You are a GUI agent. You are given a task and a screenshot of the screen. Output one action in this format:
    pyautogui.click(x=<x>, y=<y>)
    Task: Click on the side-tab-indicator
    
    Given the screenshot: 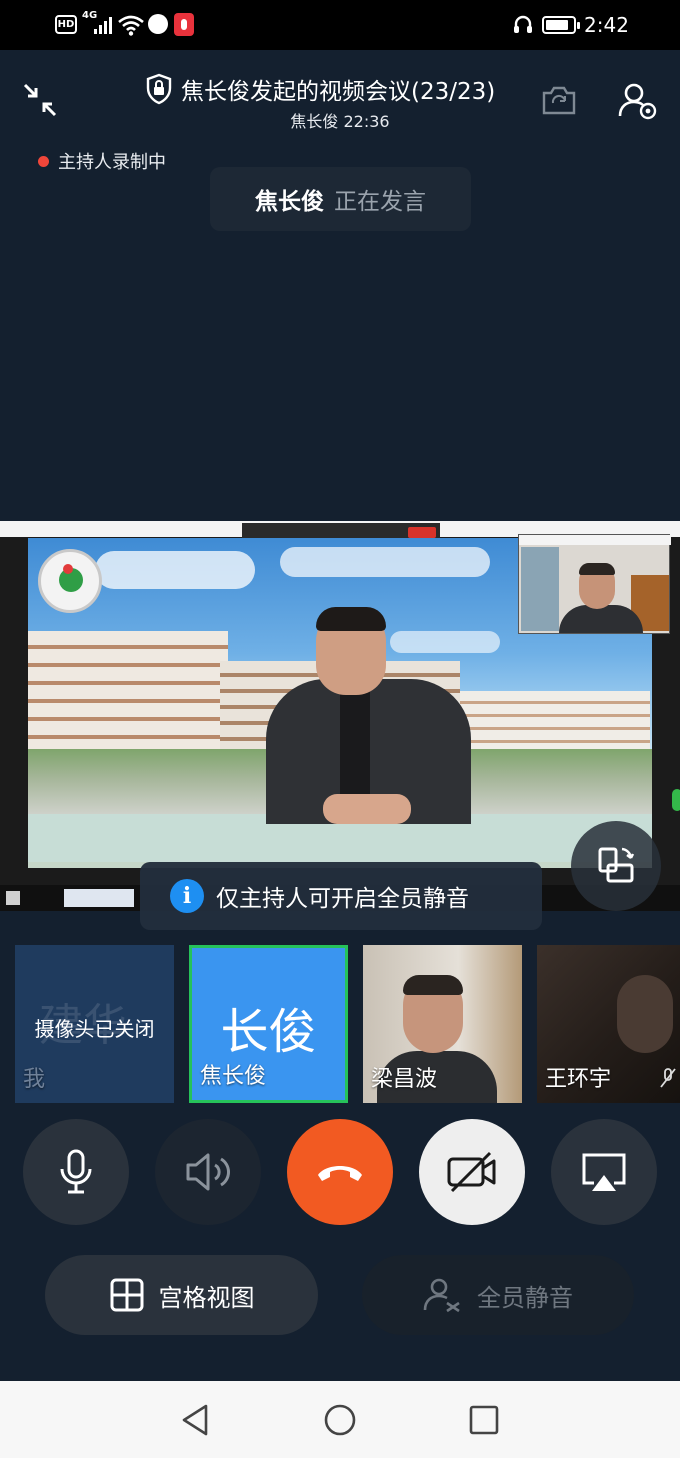 What is the action you would take?
    pyautogui.click(x=676, y=800)
    